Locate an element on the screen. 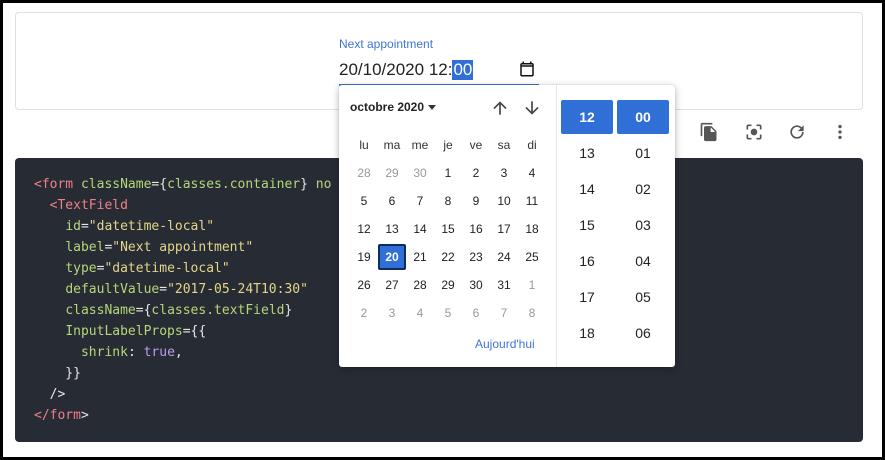 The height and width of the screenshot is (460, 885). code-token: "datetime-local" is located at coordinates (167, 268).